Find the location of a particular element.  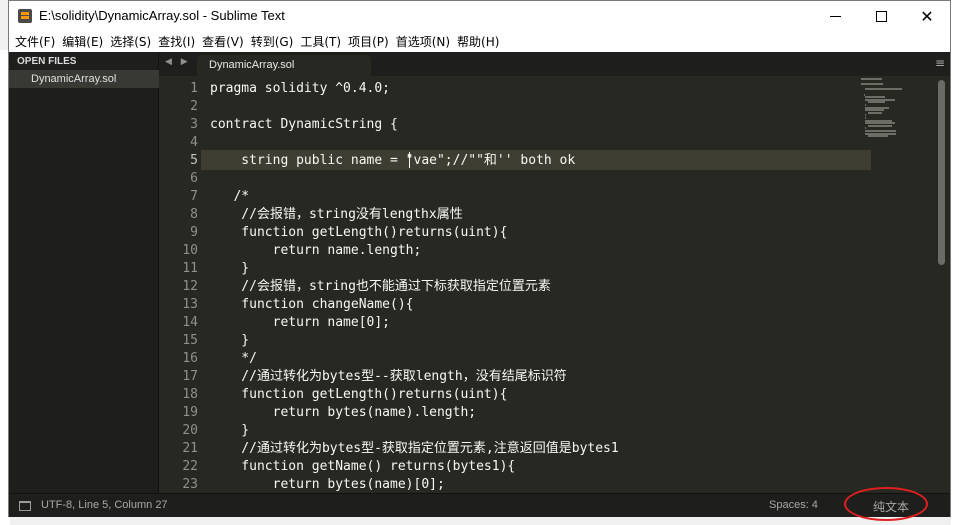

maximize-icon is located at coordinates (881, 16).